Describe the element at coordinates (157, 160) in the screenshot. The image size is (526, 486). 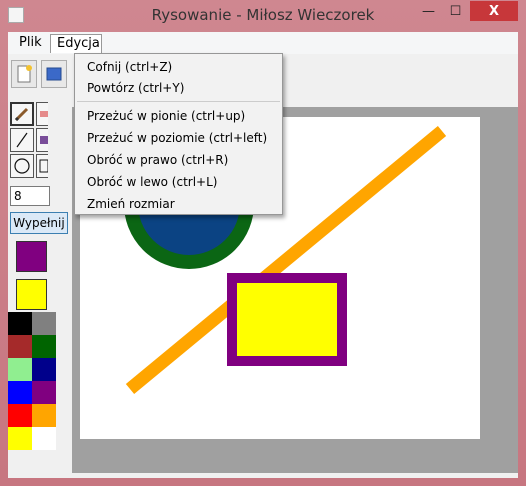
I see `menu-item-rotate-right: Obróć w prawo (ctrl+R)` at that location.